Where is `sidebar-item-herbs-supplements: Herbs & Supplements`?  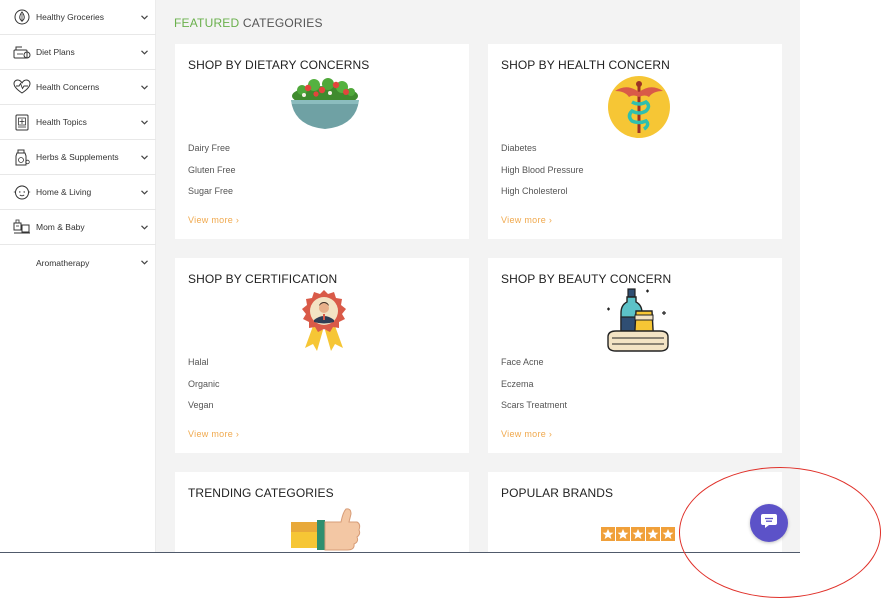 sidebar-item-herbs-supplements: Herbs & Supplements is located at coordinates (78, 157).